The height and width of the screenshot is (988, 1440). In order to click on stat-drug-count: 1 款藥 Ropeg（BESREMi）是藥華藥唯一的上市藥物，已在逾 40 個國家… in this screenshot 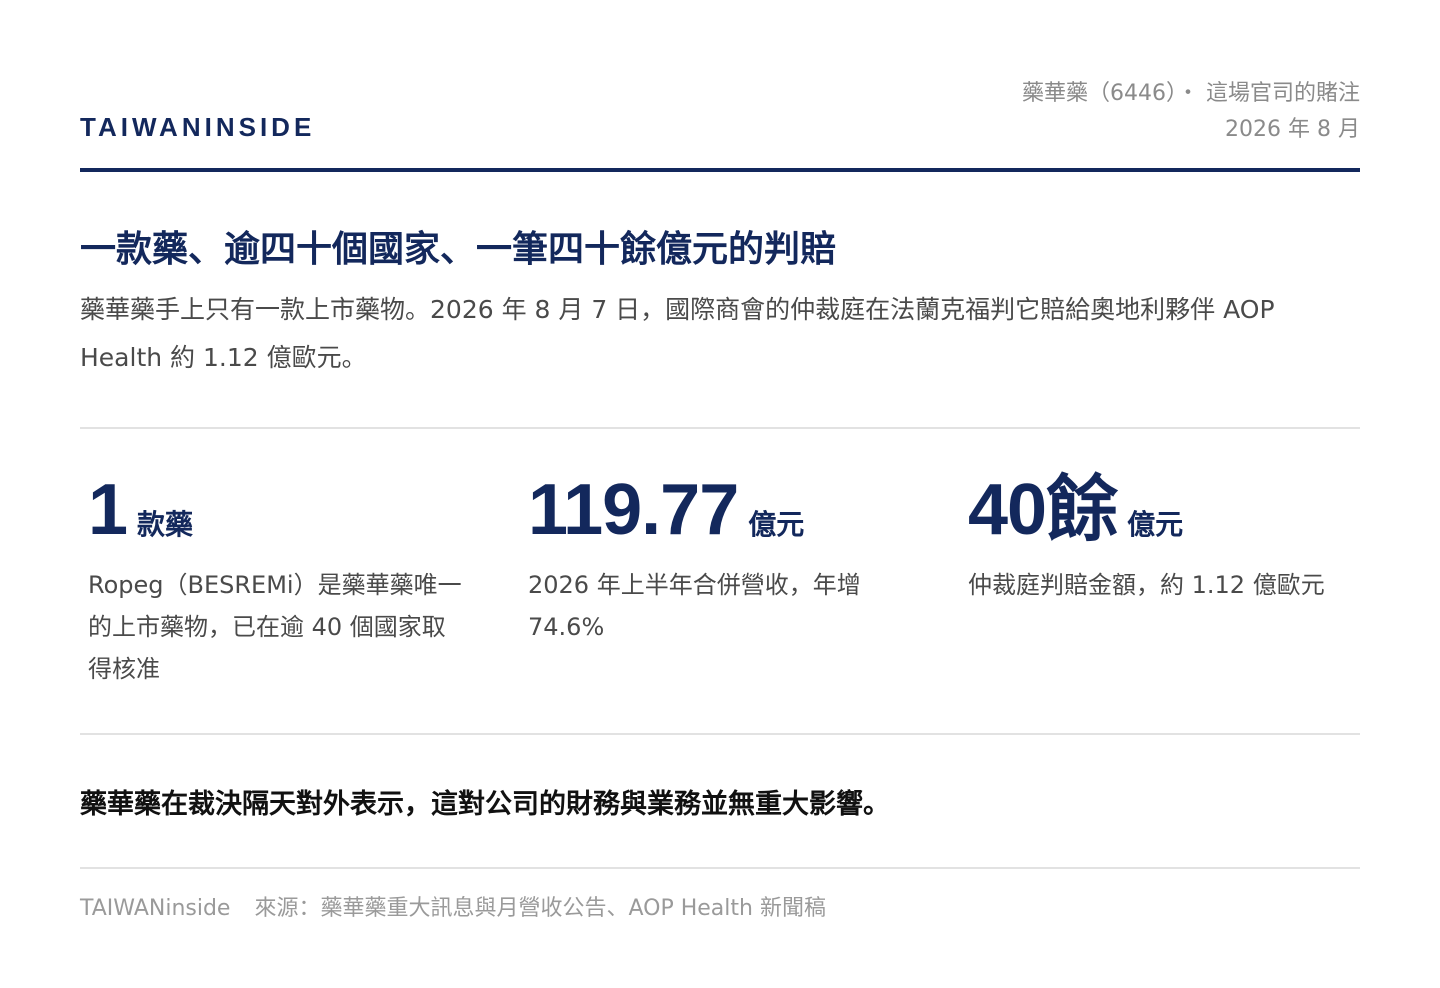, I will do `click(288, 580)`.